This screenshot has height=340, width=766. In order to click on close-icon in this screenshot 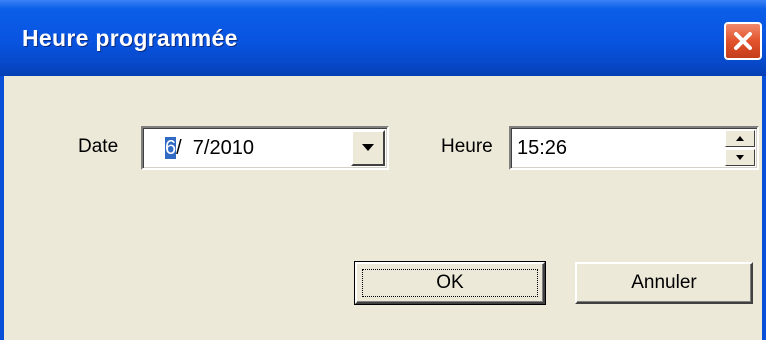, I will do `click(743, 41)`.